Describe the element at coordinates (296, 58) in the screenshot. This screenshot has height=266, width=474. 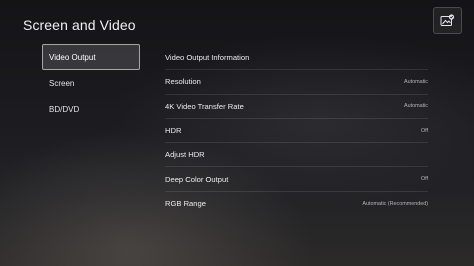
I see `setting-video-output-information: Video Output Information` at that location.